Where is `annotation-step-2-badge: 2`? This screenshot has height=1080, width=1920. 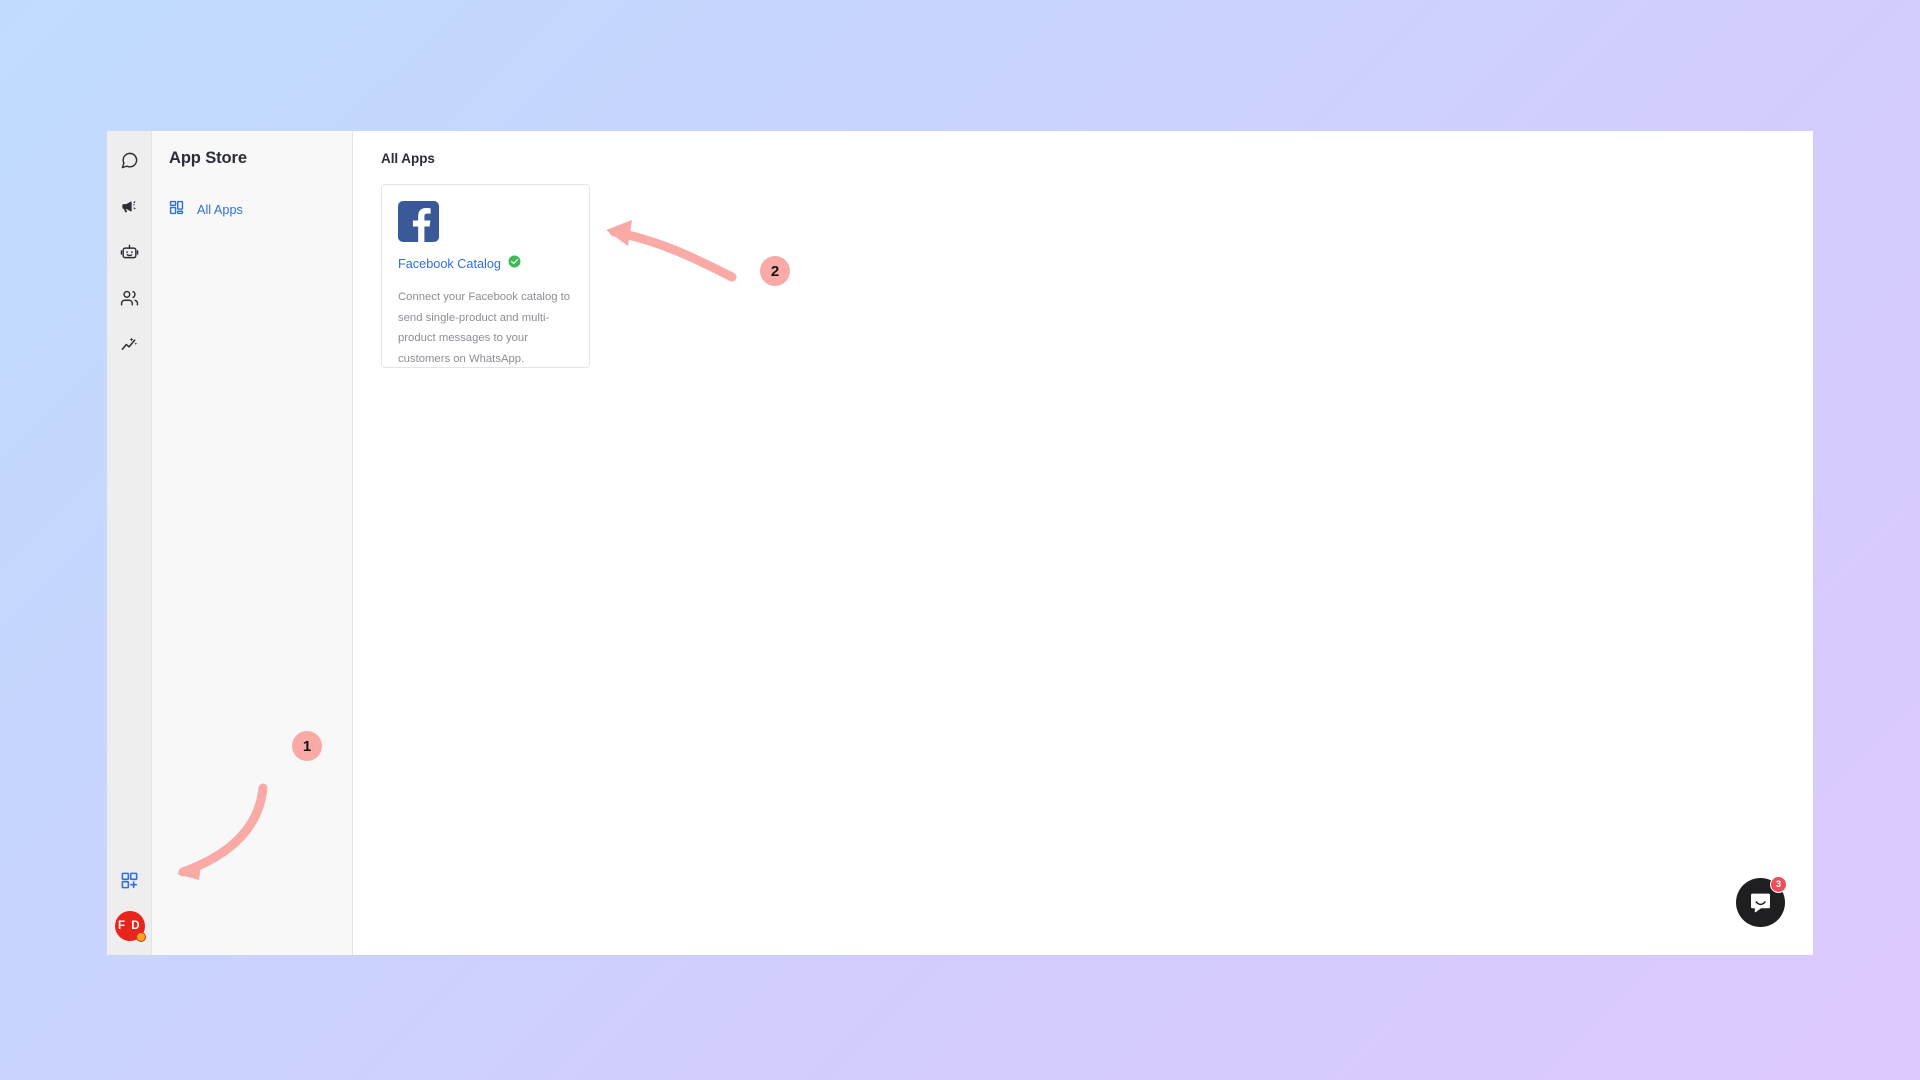 annotation-step-2-badge: 2 is located at coordinates (775, 271).